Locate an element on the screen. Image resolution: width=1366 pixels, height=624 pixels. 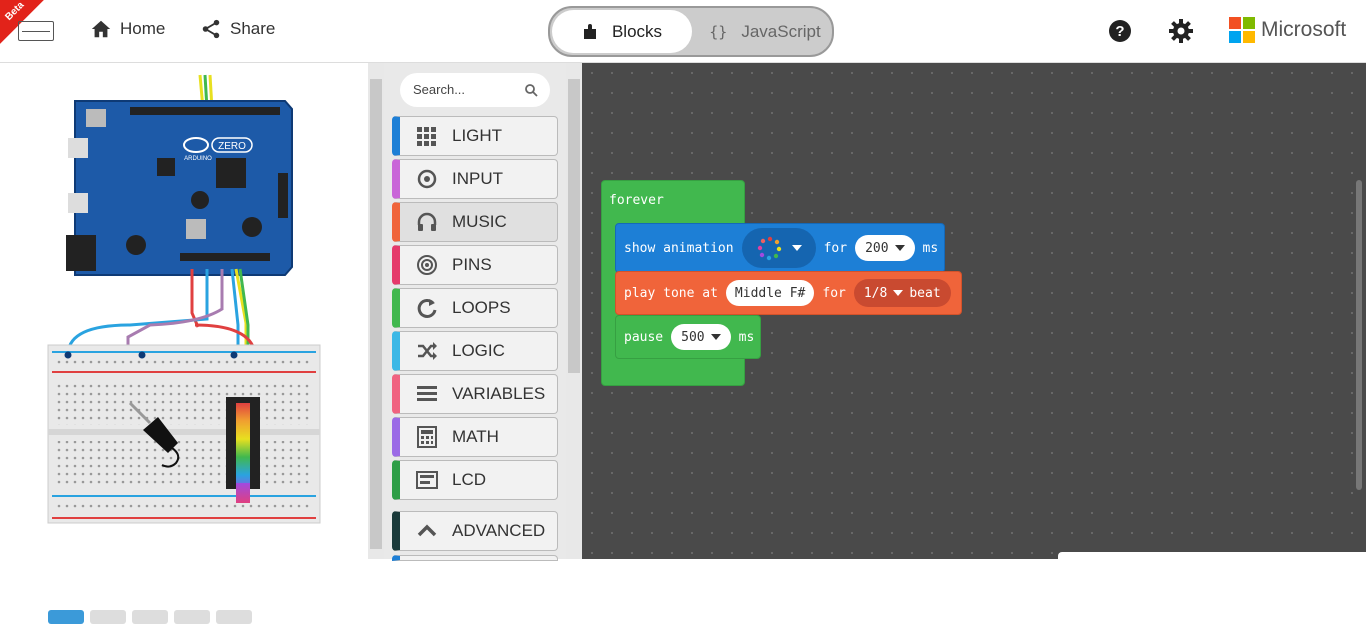
category-label: ADVANCED is located at coordinates (499, 530).